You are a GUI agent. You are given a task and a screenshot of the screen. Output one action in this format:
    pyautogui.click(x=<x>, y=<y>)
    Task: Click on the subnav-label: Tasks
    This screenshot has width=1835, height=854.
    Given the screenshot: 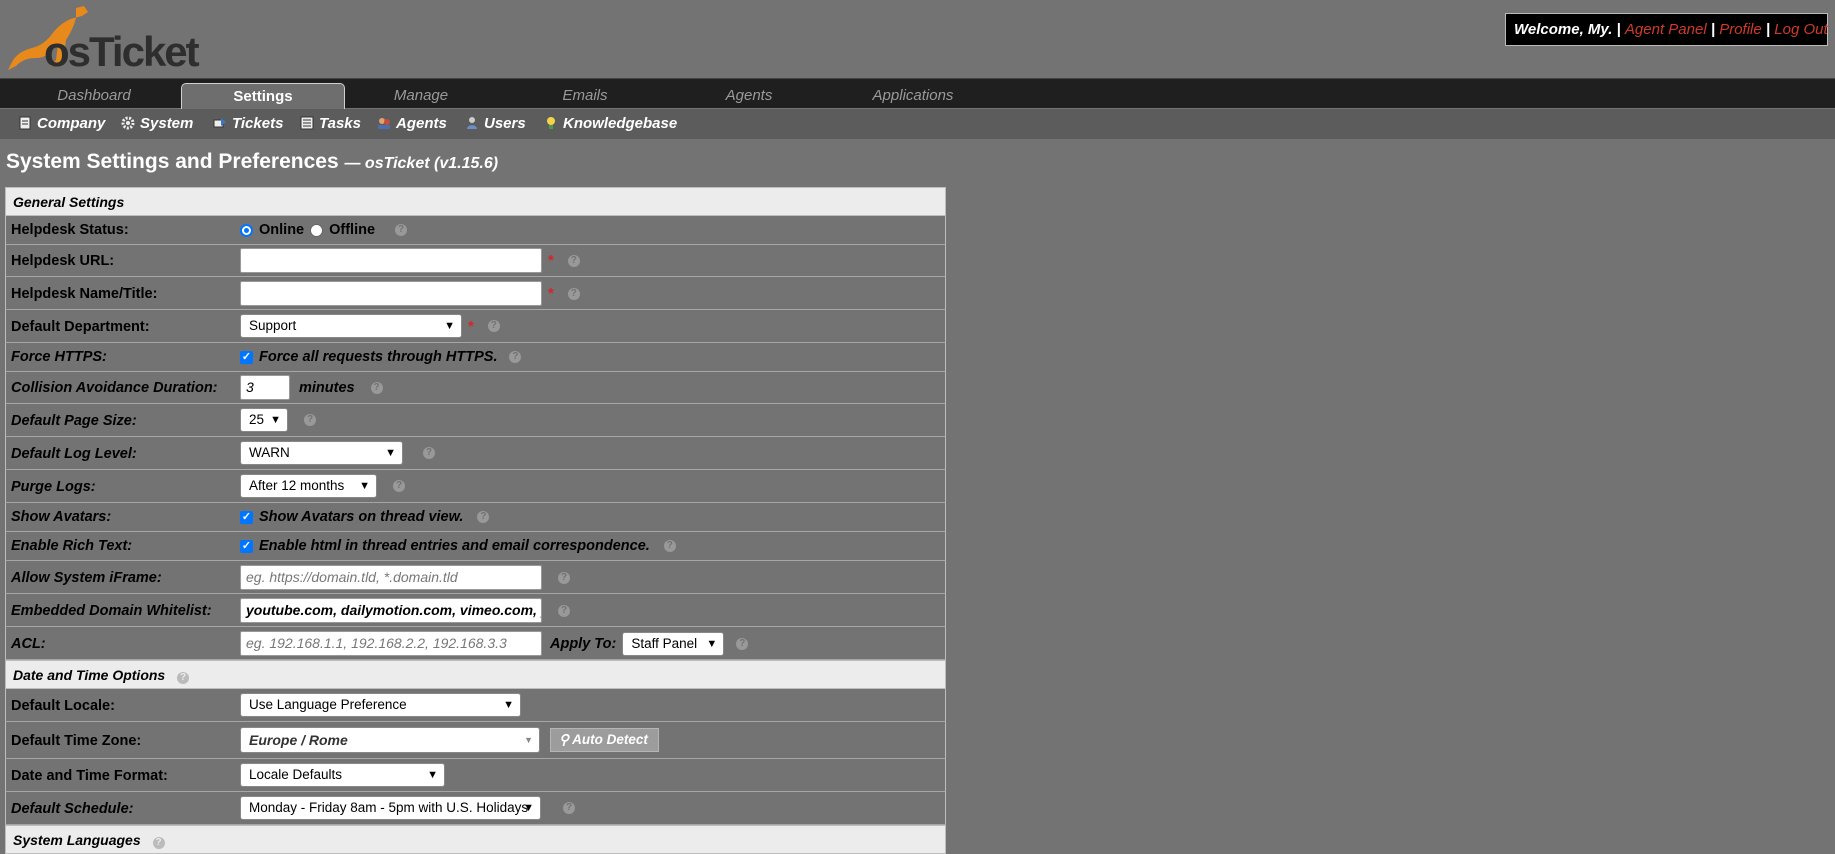 What is the action you would take?
    pyautogui.click(x=340, y=123)
    